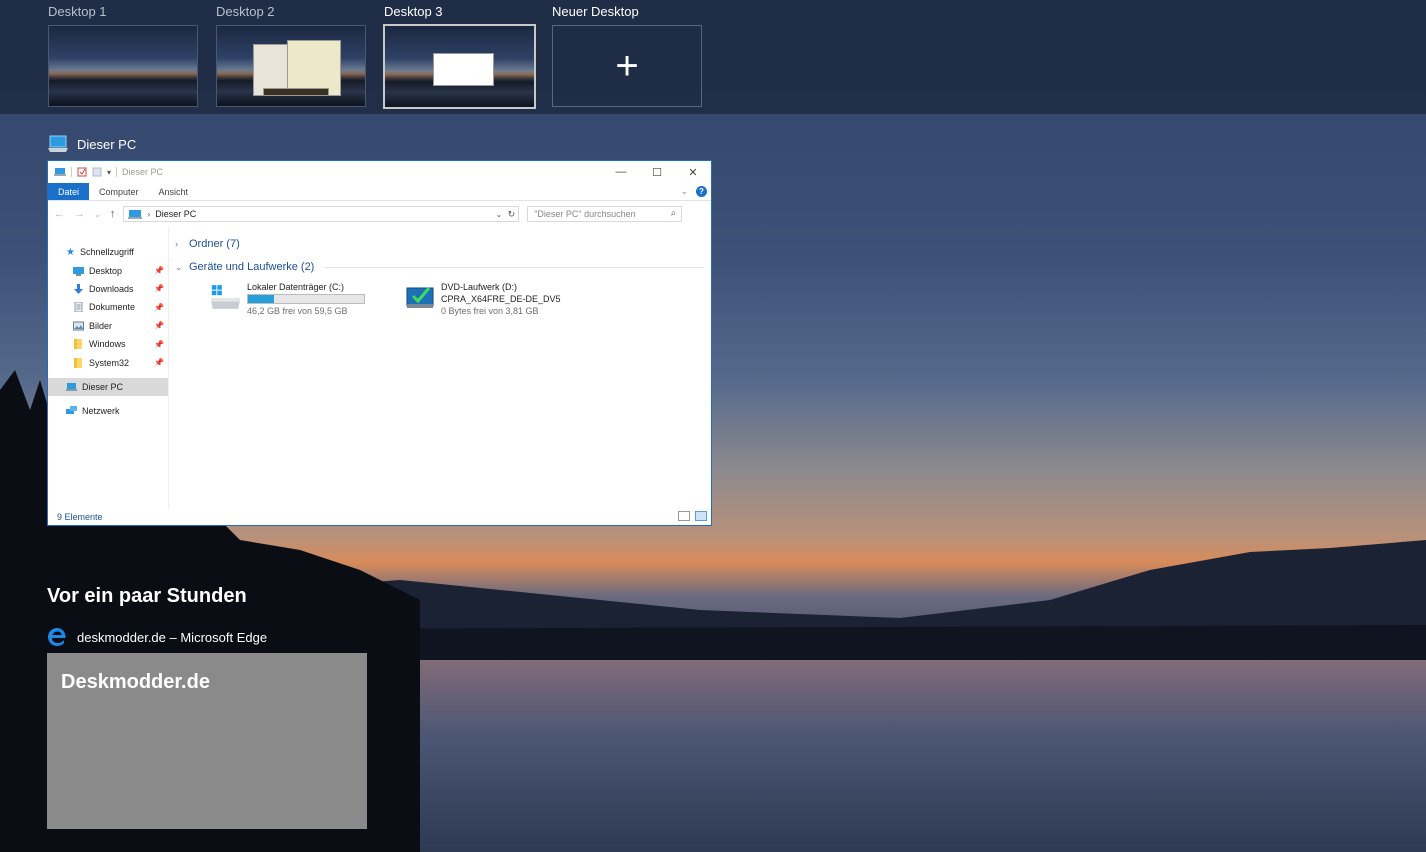 Image resolution: width=1426 pixels, height=852 pixels. What do you see at coordinates (97, 172) in the screenshot?
I see `new-folder-icon` at bounding box center [97, 172].